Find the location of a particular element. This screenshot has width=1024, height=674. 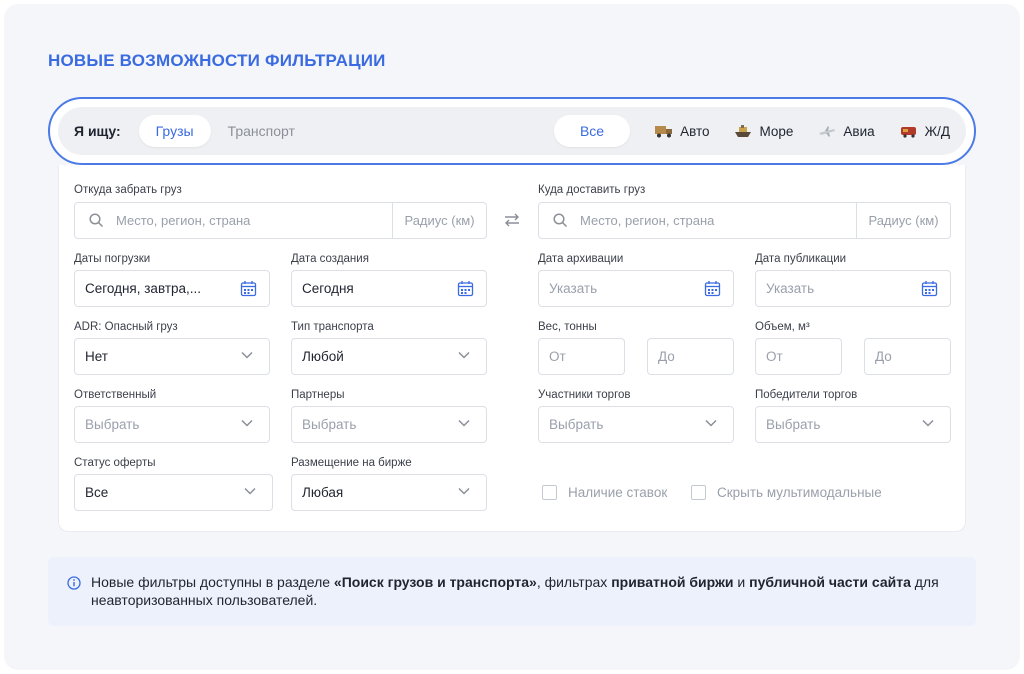

responsible-label: Ответственный is located at coordinates (115, 395).